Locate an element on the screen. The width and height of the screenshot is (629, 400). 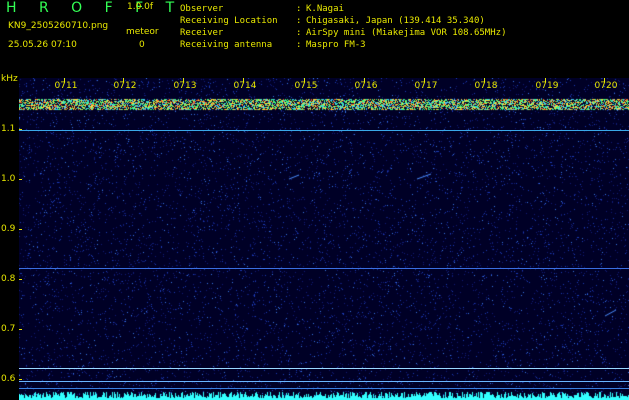
frequency-label: 0.9 is located at coordinates (8, 229).